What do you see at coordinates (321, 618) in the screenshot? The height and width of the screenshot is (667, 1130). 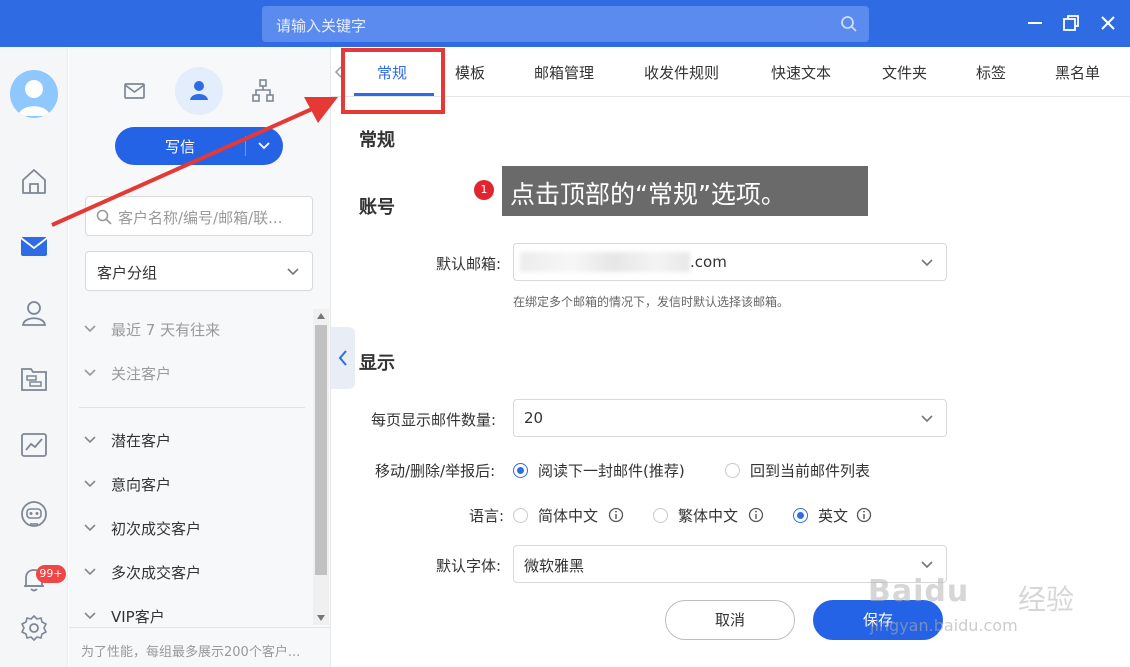 I see `scroll-down-arrow-icon` at bounding box center [321, 618].